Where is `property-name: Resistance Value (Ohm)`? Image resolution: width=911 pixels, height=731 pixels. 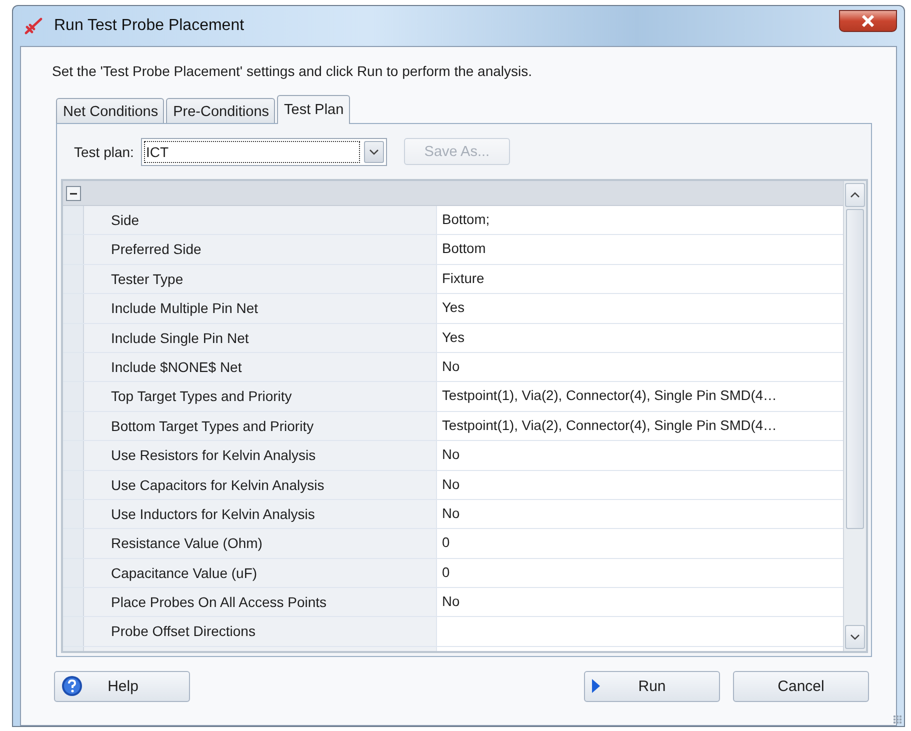
property-name: Resistance Value (Ohm) is located at coordinates (260, 543).